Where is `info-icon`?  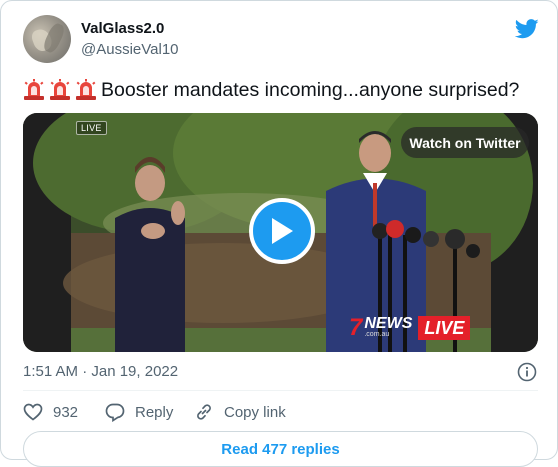
info-icon is located at coordinates (527, 372).